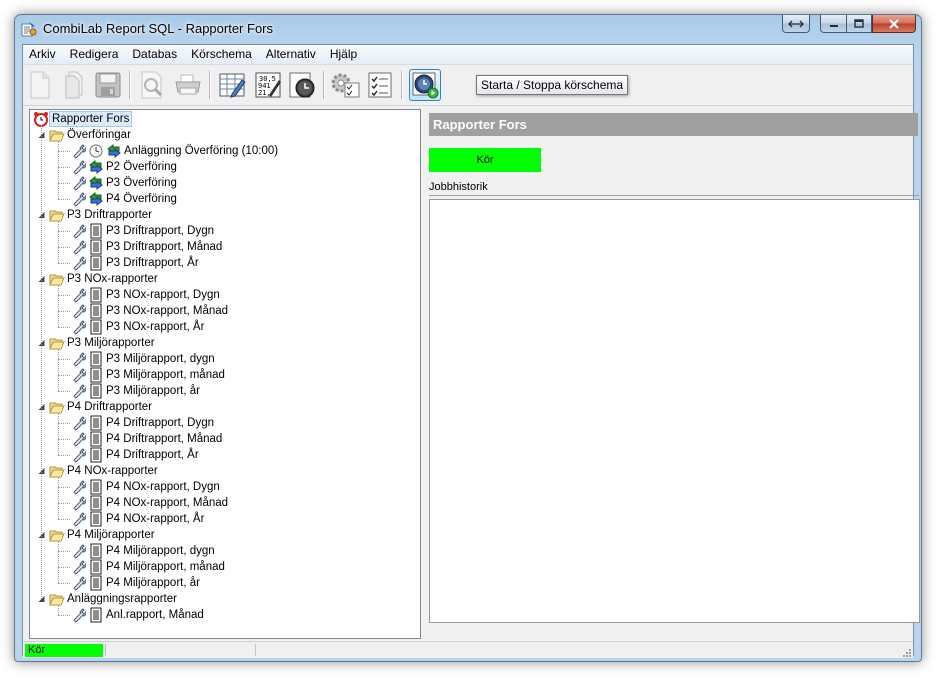 The width and height of the screenshot is (940, 686). I want to click on table-edit-icon, so click(232, 85).